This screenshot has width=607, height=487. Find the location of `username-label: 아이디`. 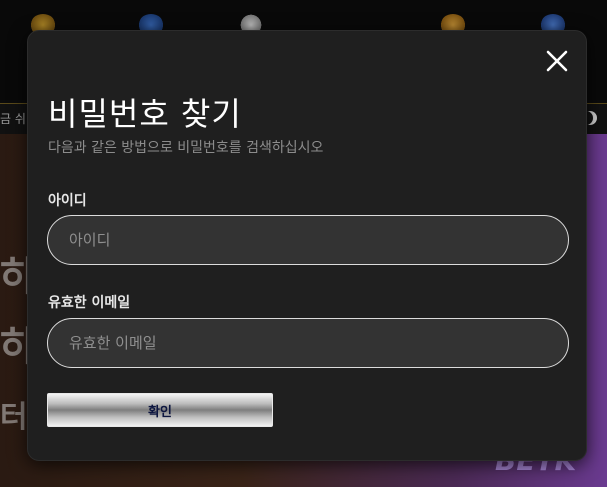

username-label: 아이디 is located at coordinates (67, 201).